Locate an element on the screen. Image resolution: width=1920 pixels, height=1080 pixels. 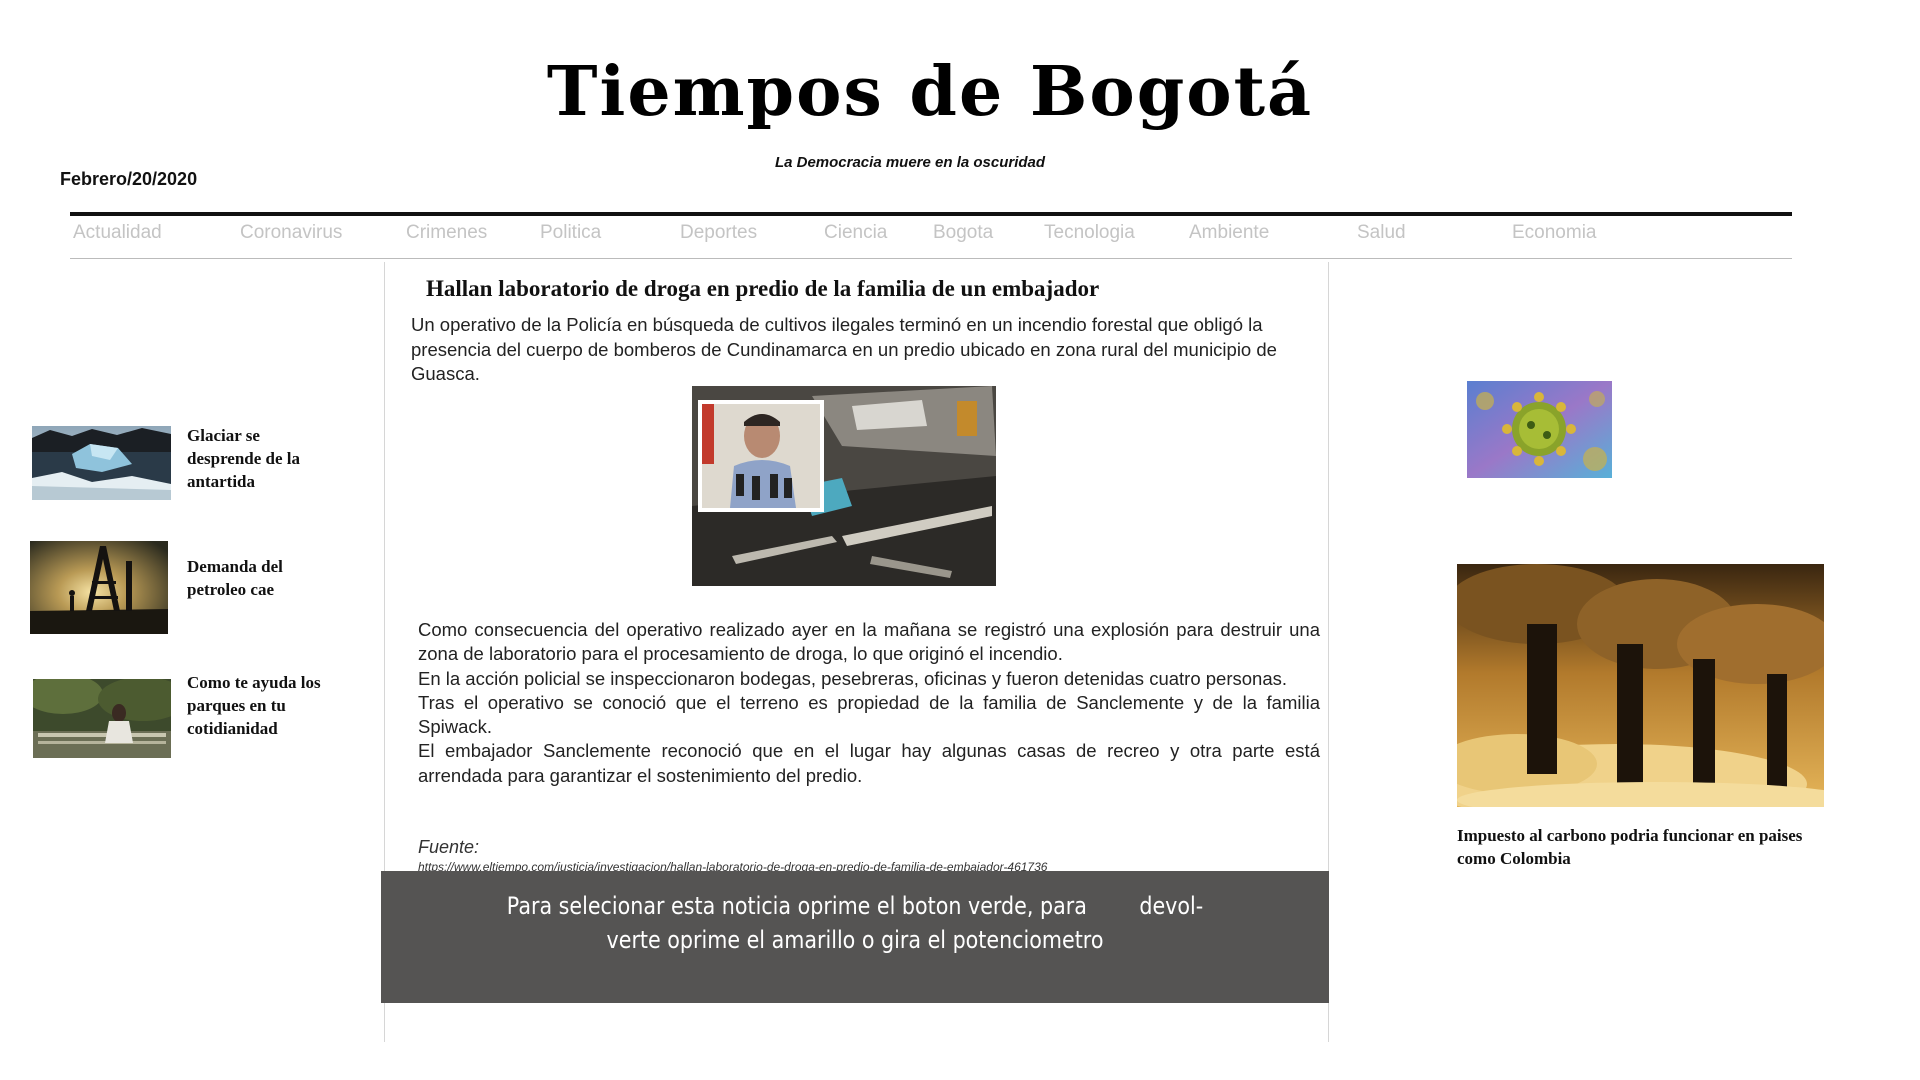
newspaper-title: Tiempos de Bogotá is located at coordinates (930, 92).